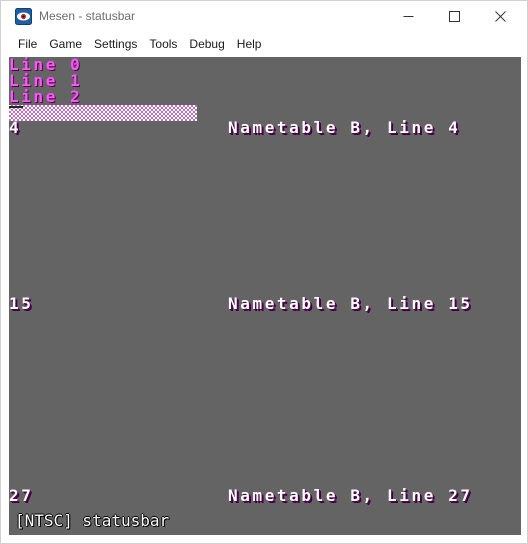 This screenshot has width=528, height=544. Describe the element at coordinates (16, 107) in the screenshot. I see `cursor-mark` at that location.